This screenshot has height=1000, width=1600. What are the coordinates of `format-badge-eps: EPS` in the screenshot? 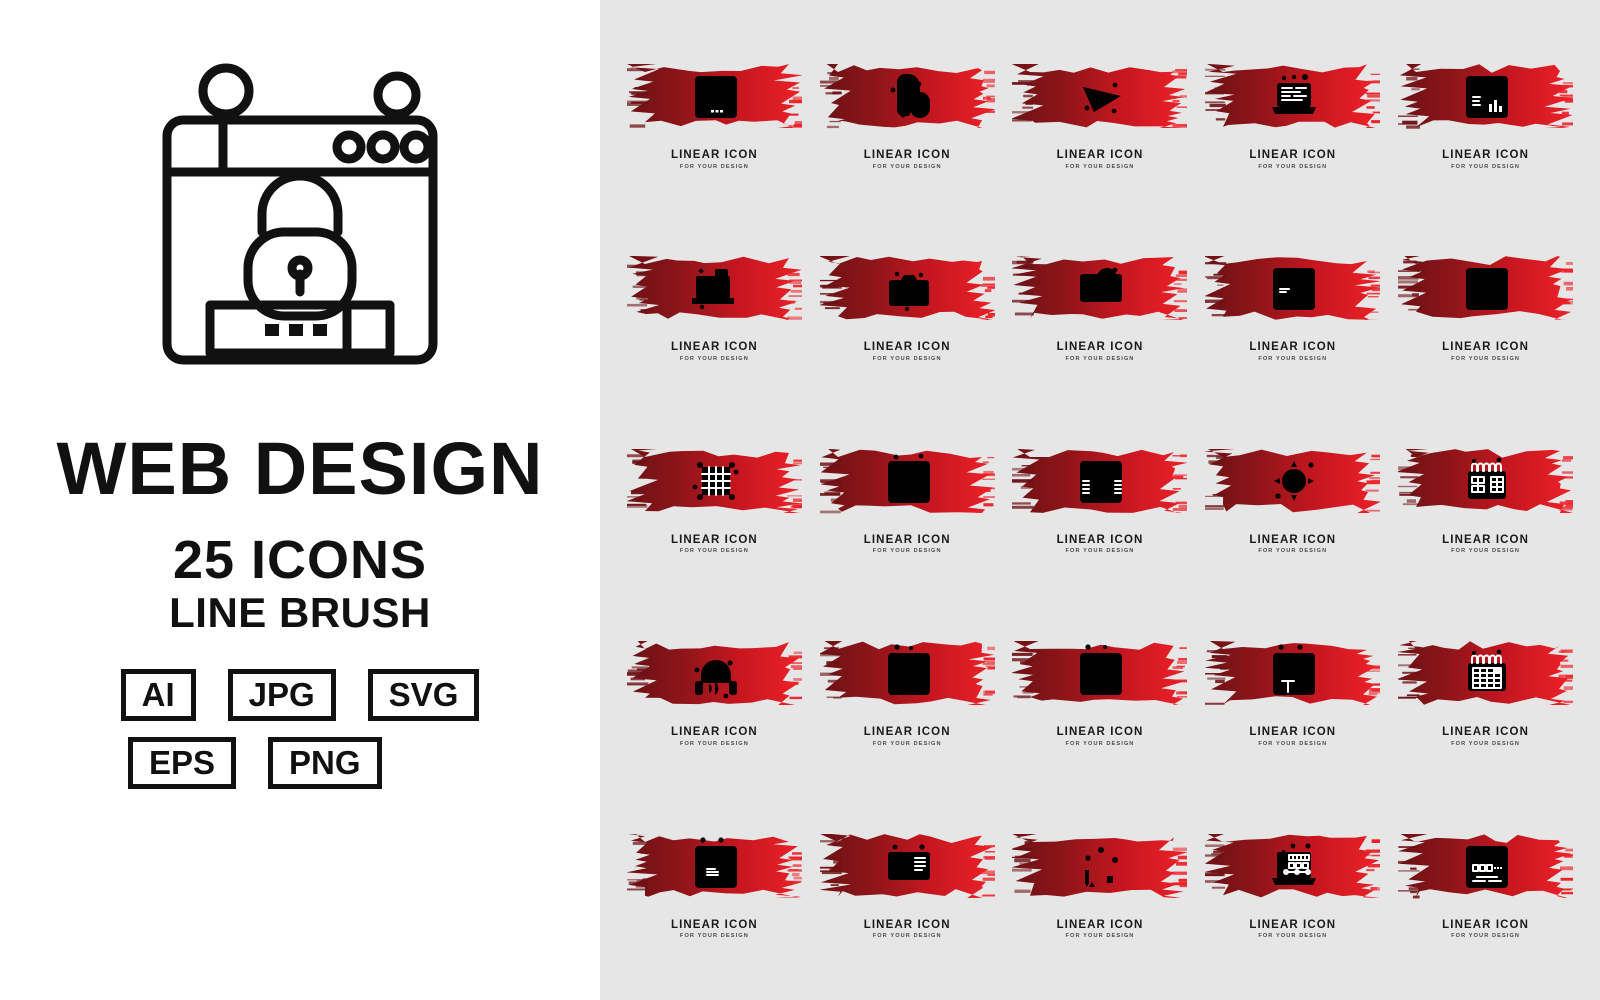 It's located at (182, 762).